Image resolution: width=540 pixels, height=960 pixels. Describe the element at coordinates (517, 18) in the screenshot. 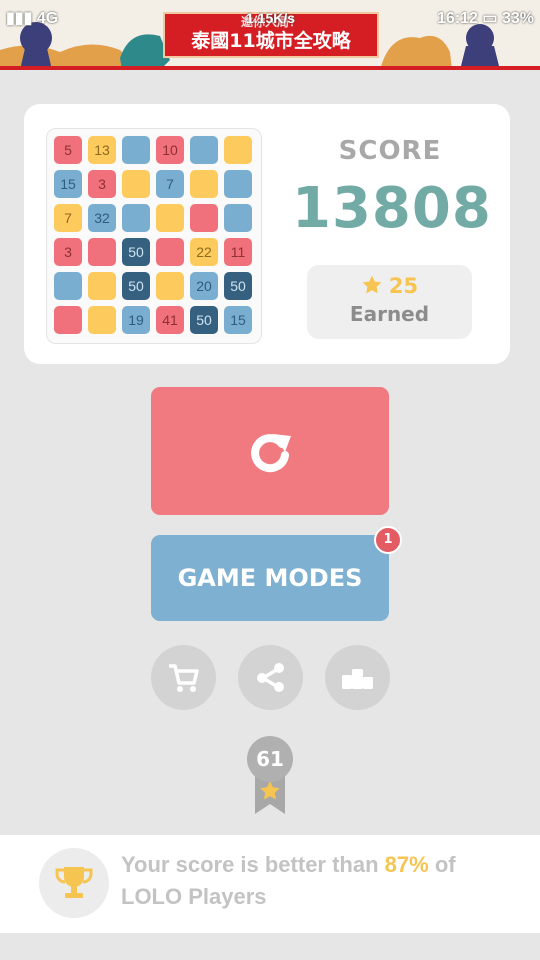

I see `battery-level: 33%` at that location.